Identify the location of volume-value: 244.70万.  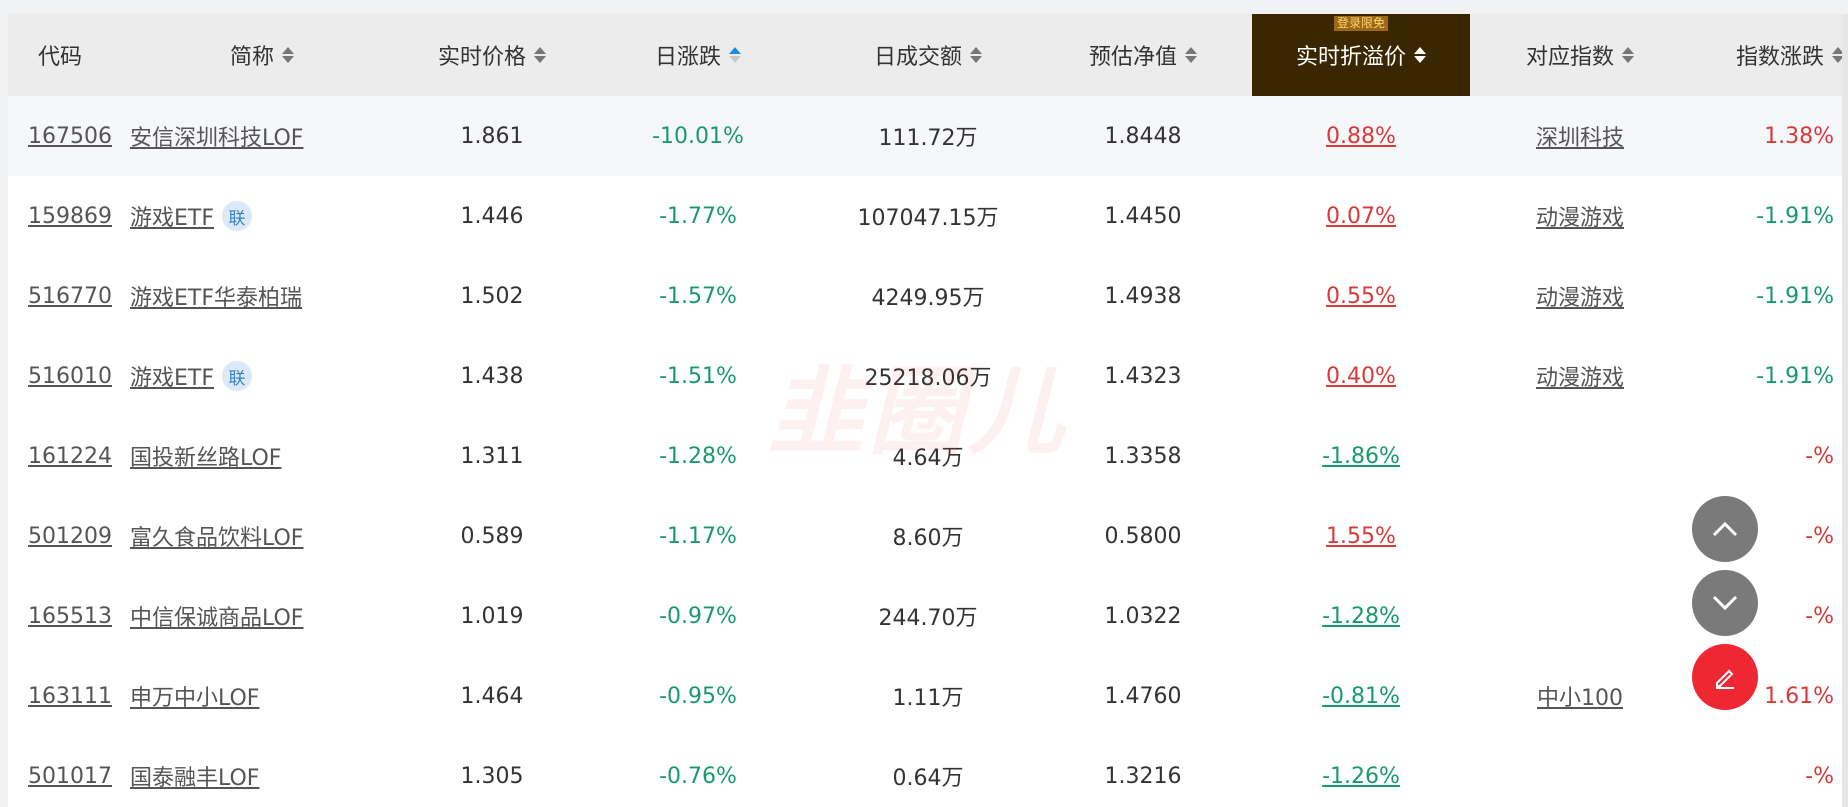
(928, 618).